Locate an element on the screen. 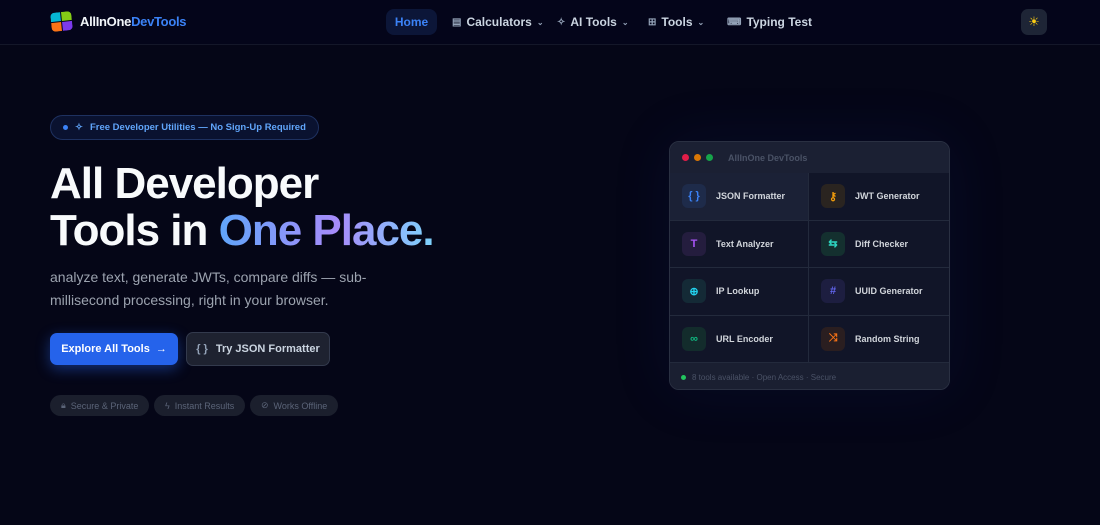 The image size is (1100, 525). minimize-dot is located at coordinates (697, 157).